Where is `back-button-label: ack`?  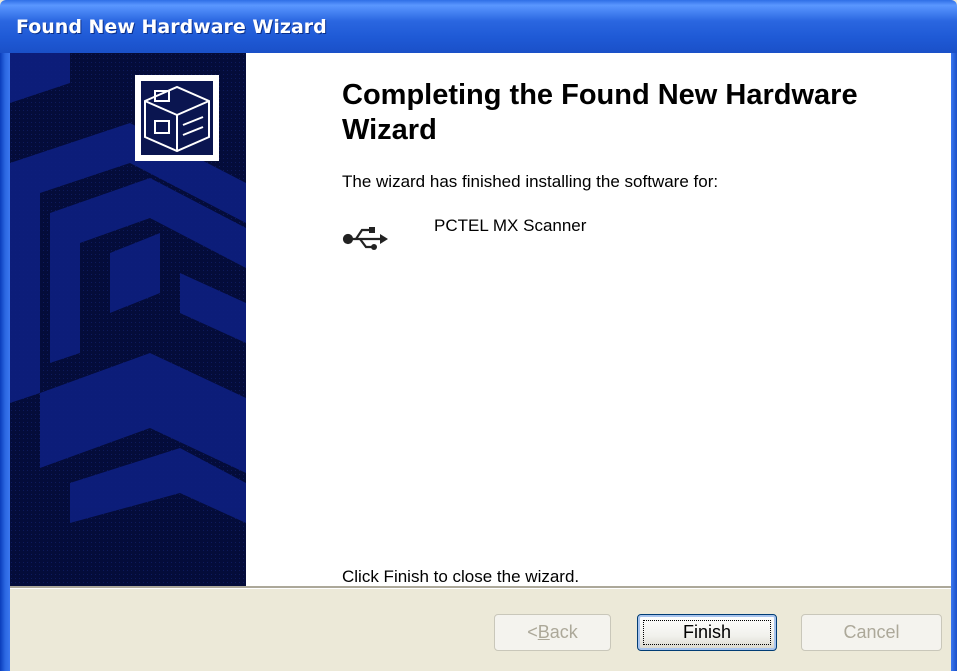 back-button-label: ack is located at coordinates (563, 632).